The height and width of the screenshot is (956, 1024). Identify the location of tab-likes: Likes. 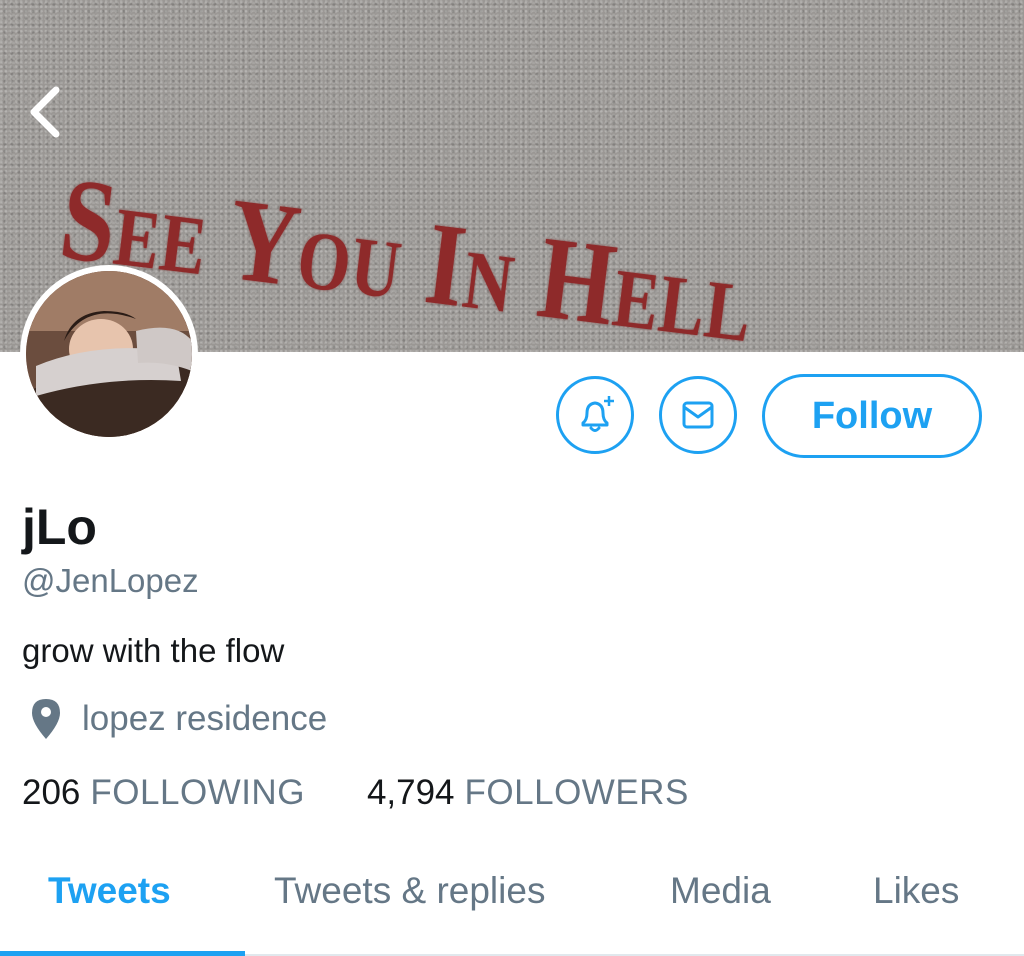
(916, 891).